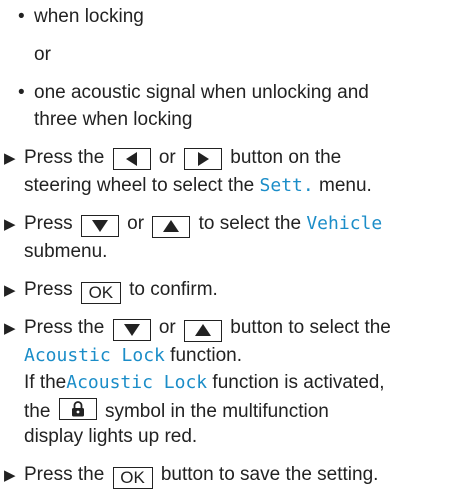 This screenshot has width=464, height=495. I want to click on step-line: Press the or button on the, so click(182, 158).